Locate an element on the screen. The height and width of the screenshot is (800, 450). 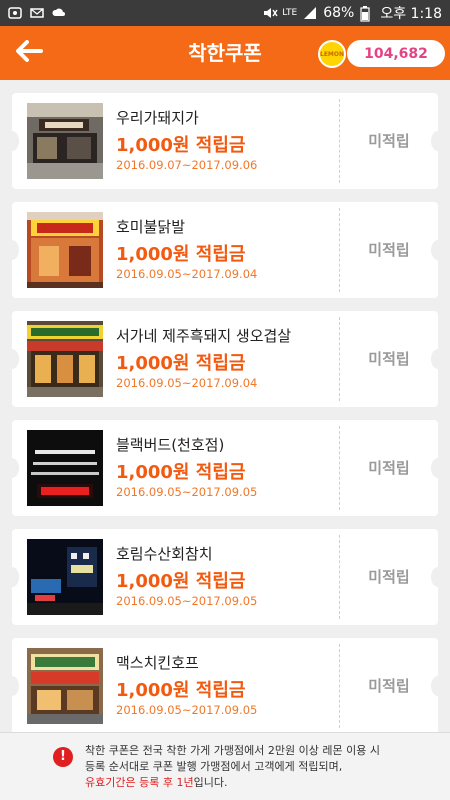
cloud-notification-icon is located at coordinates (59, 13).